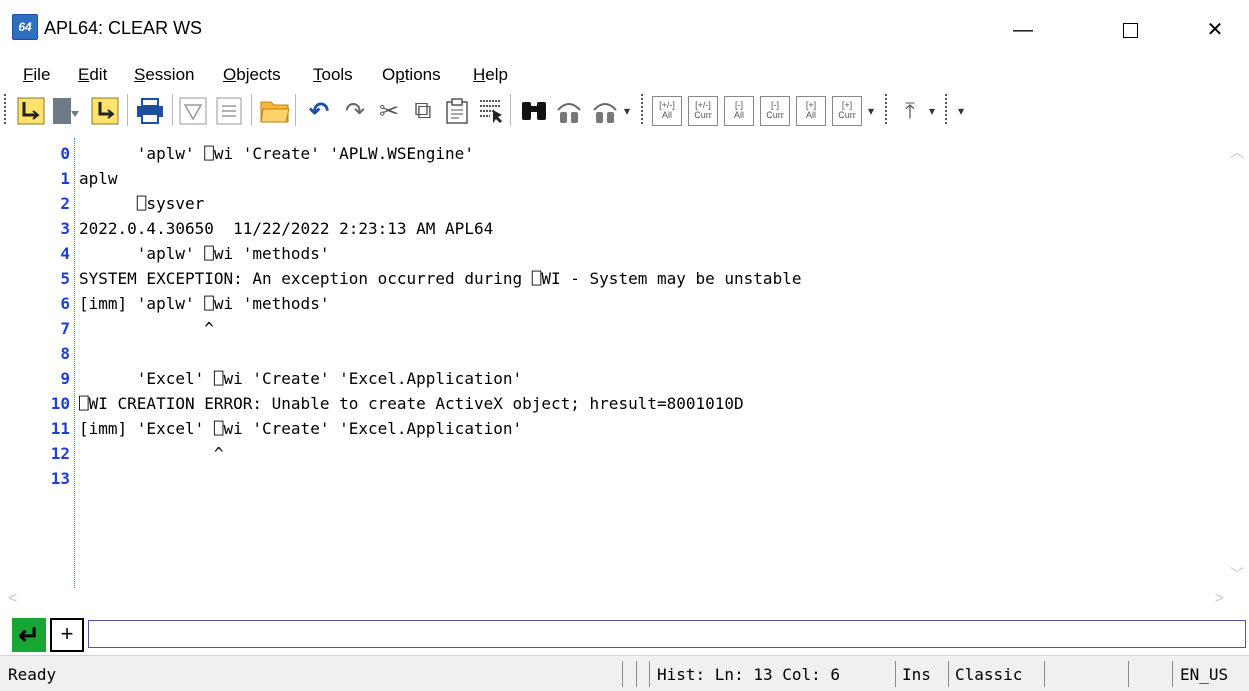 The width and height of the screenshot is (1249, 691). What do you see at coordinates (150, 111) in the screenshot?
I see `print-icon` at bounding box center [150, 111].